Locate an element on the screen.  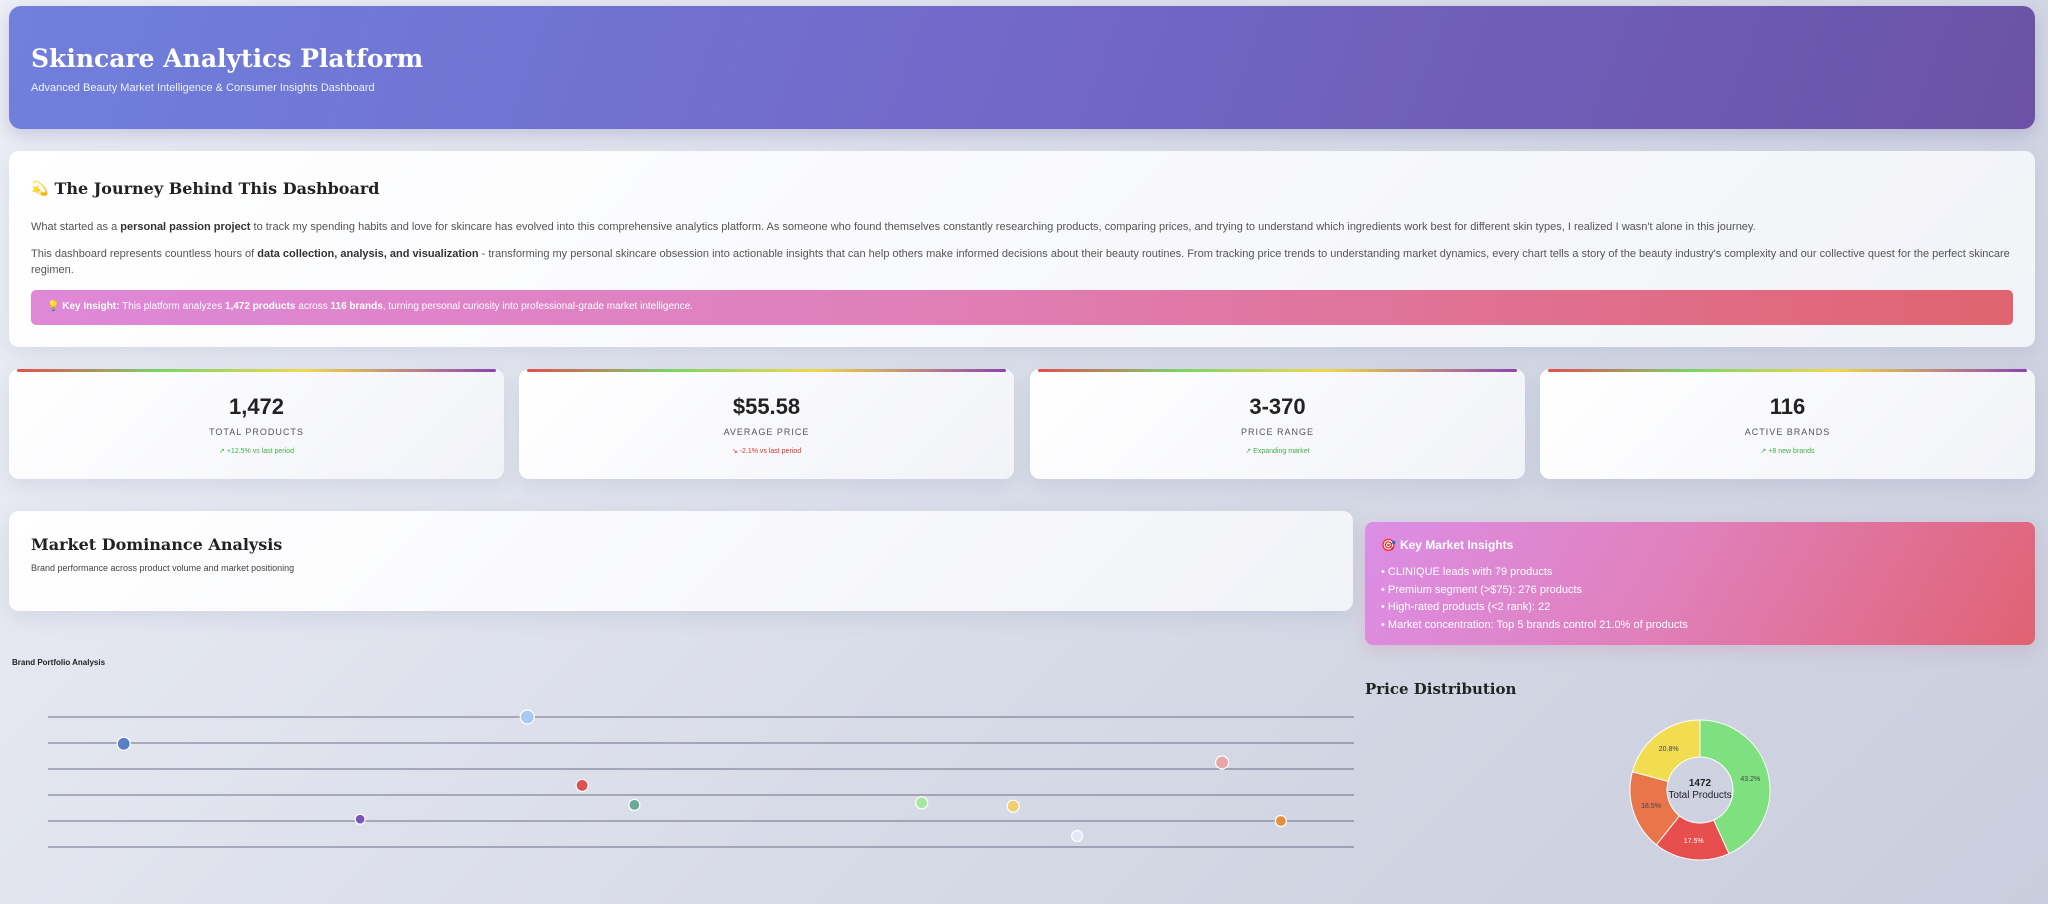
donut-slice-label: 20.8% is located at coordinates (1669, 749).